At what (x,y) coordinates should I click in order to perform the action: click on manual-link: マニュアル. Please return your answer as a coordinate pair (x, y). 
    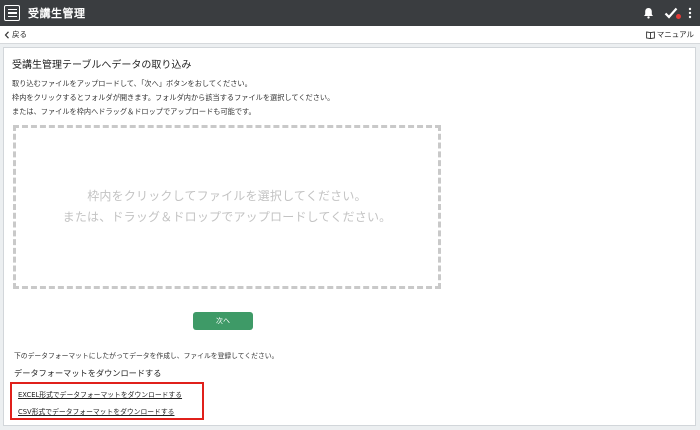
    Looking at the image, I should click on (669, 34).